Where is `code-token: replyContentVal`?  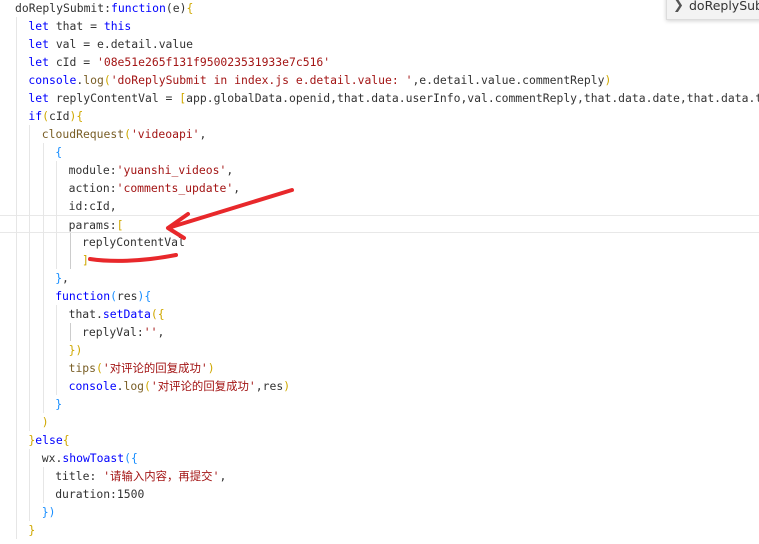
code-token: replyContentVal is located at coordinates (133, 242).